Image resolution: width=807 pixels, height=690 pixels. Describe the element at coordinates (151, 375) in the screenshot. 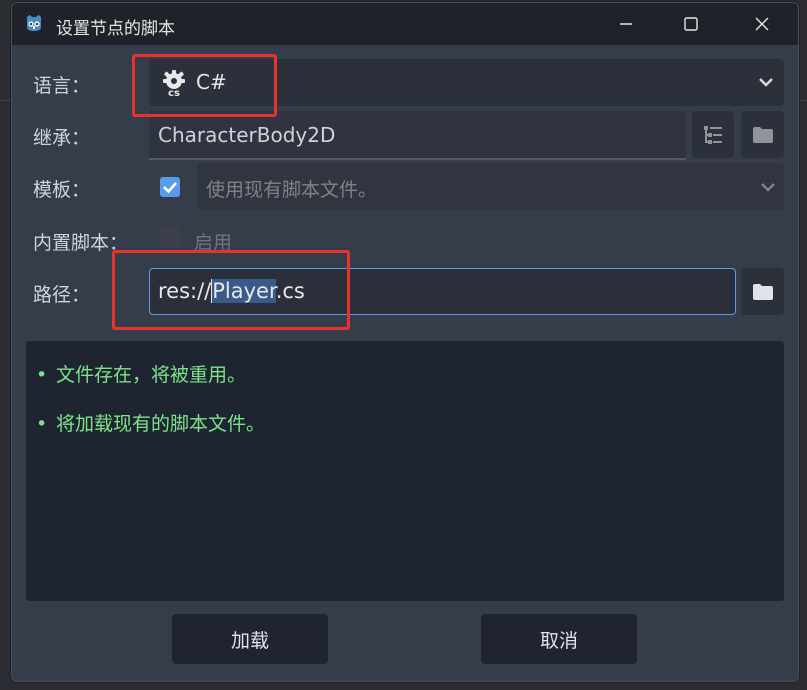

I see `message-text: 文件存在，将被重用。` at that location.